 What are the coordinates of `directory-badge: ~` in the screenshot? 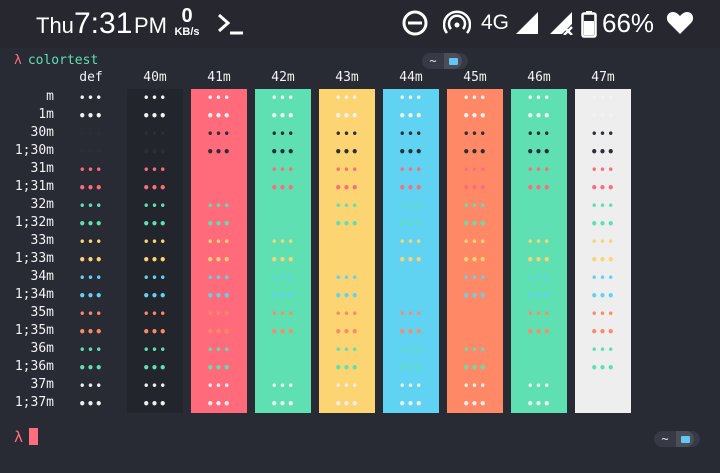 It's located at (445, 61).